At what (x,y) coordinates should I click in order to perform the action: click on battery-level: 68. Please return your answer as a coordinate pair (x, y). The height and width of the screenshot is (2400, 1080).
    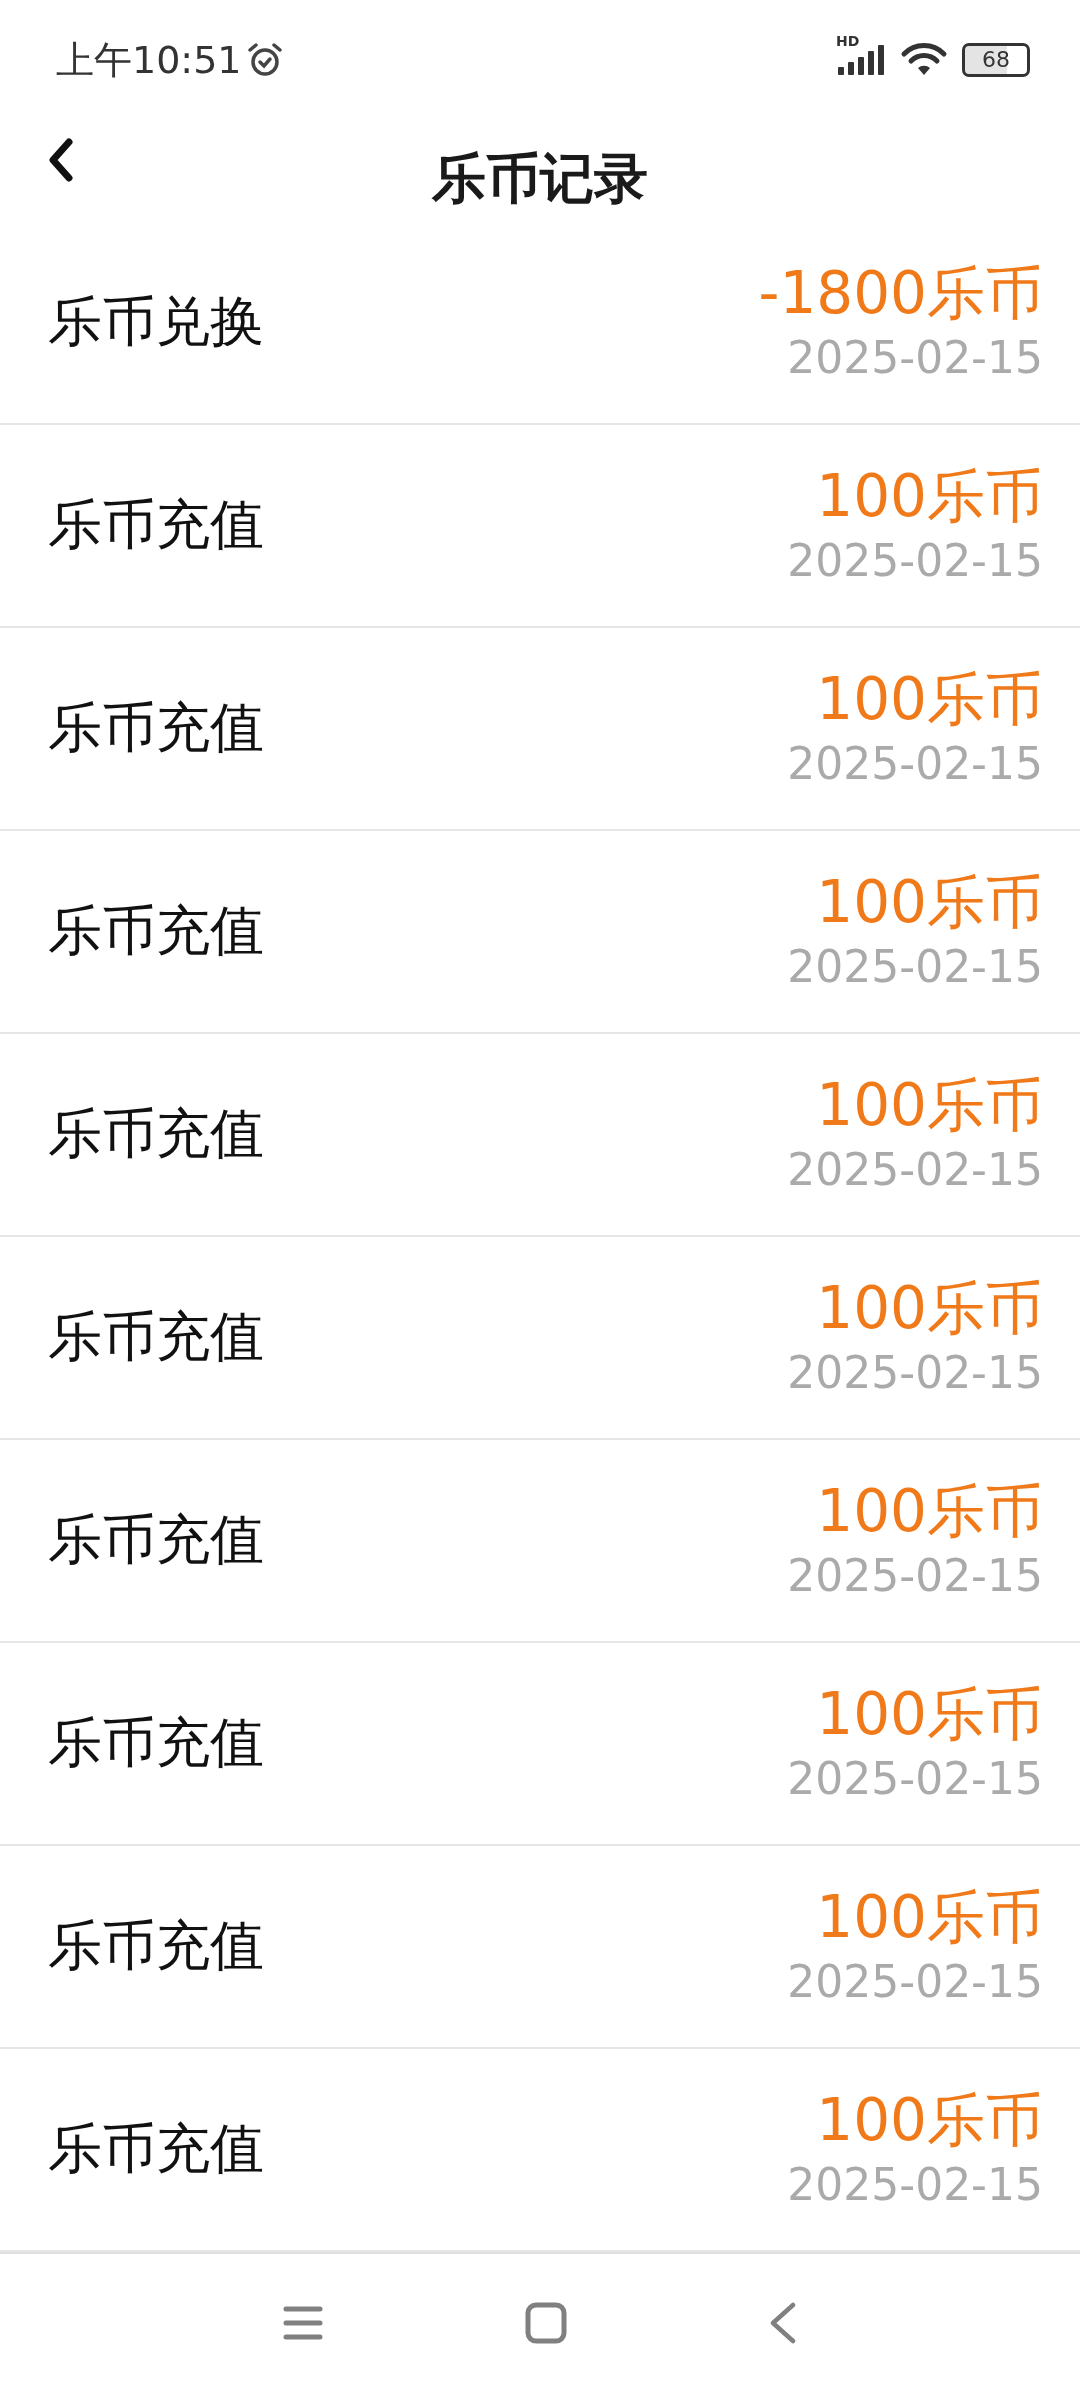
    Looking at the image, I should click on (996, 60).